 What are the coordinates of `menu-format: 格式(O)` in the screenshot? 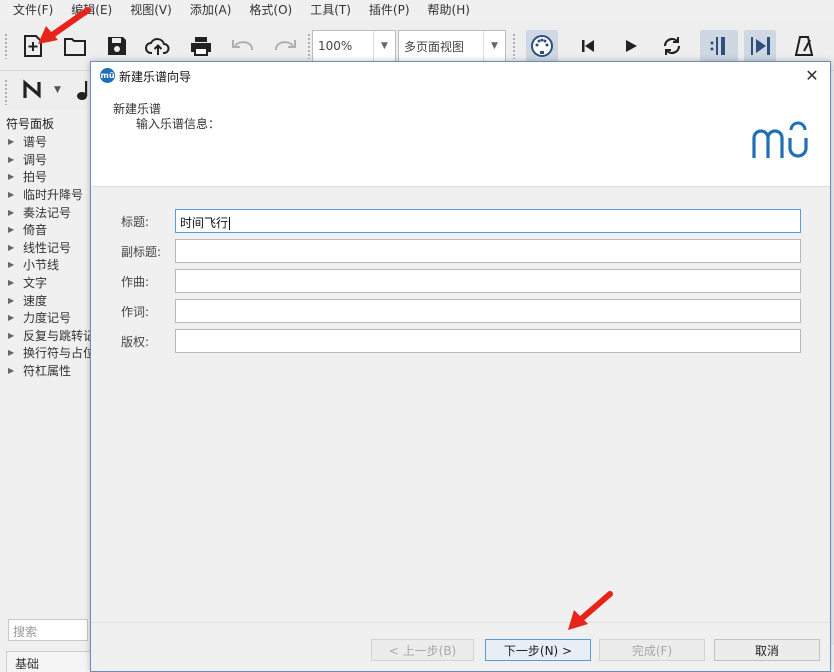 It's located at (270, 10).